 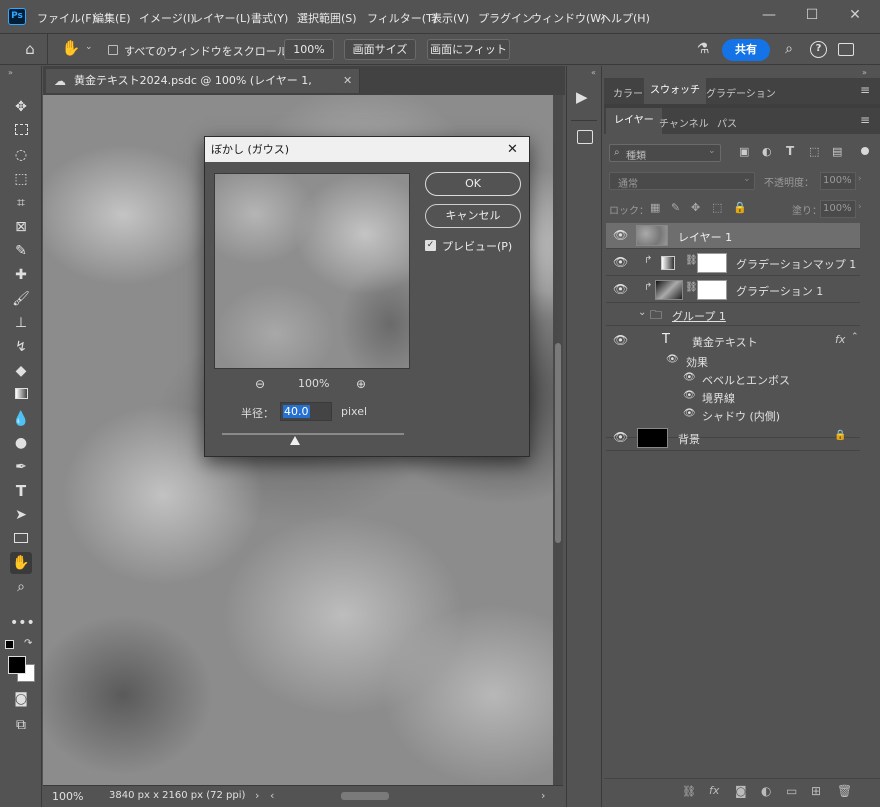 What do you see at coordinates (733, 315) in the screenshot?
I see `layer-row-group: ⌄ 🗀 グループ 1` at bounding box center [733, 315].